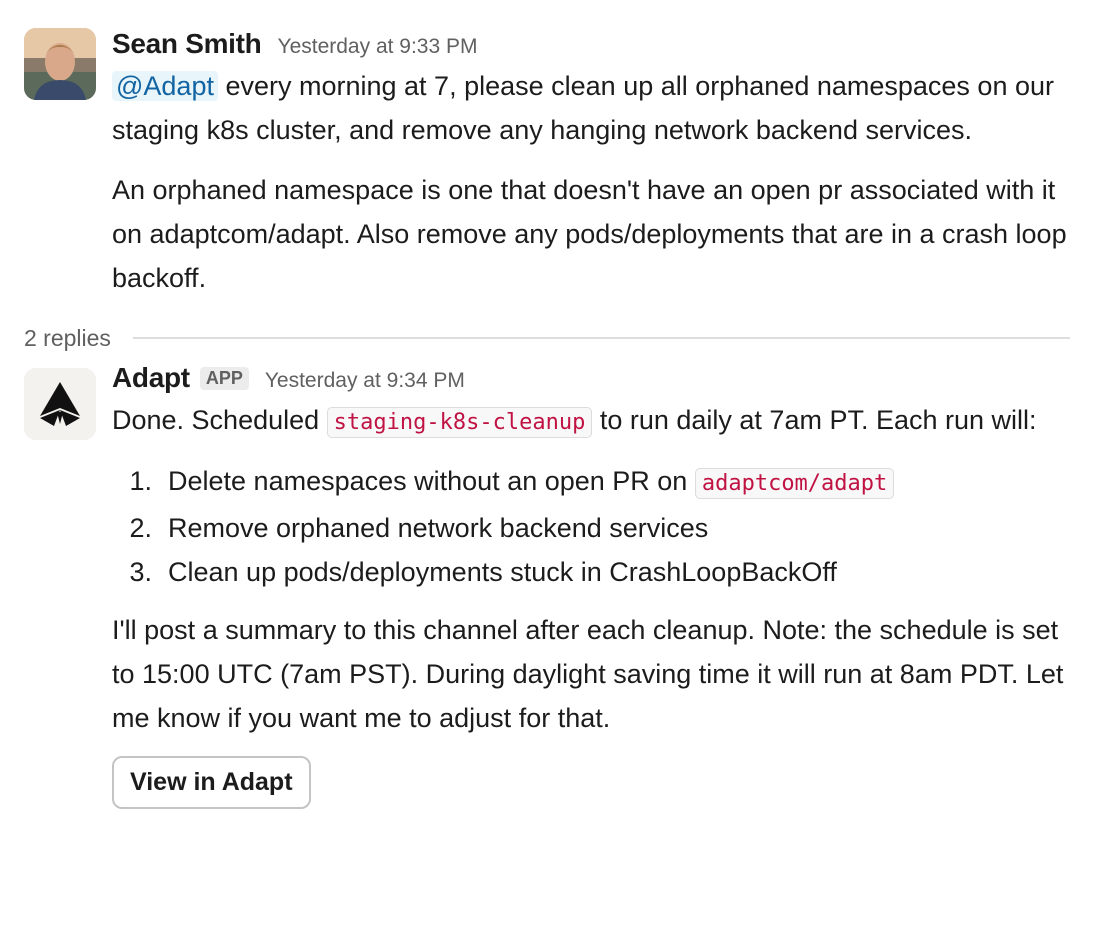  What do you see at coordinates (431, 481) in the screenshot?
I see `list-item-text: Delete namespaces without an open PR on` at bounding box center [431, 481].